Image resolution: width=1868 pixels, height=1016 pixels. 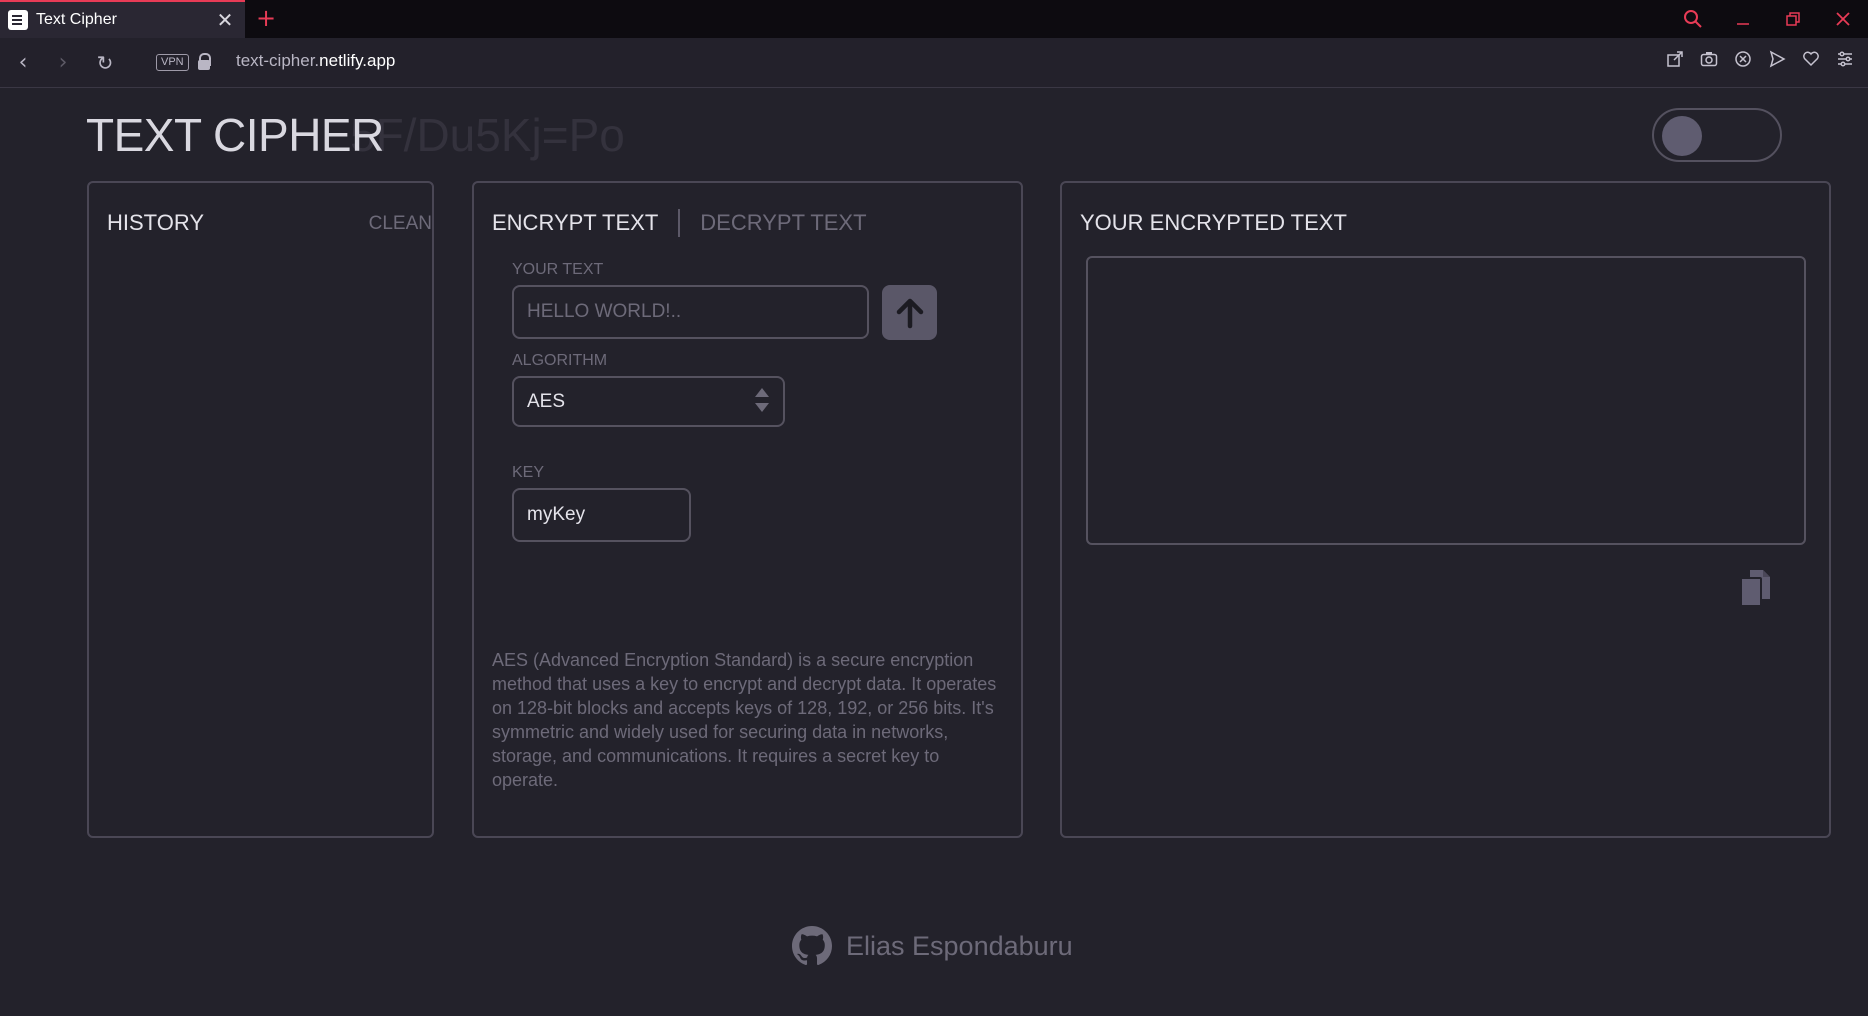 What do you see at coordinates (648, 401) in the screenshot?
I see `algorithm-select: AES` at bounding box center [648, 401].